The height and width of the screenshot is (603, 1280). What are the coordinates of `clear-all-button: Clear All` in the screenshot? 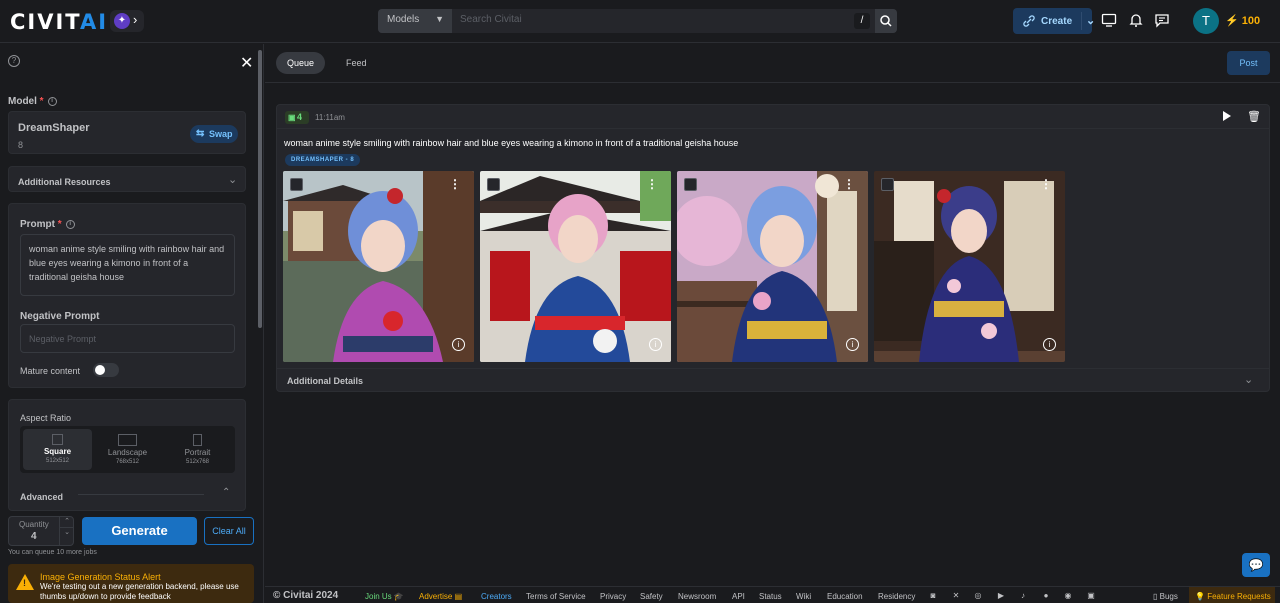 It's located at (229, 531).